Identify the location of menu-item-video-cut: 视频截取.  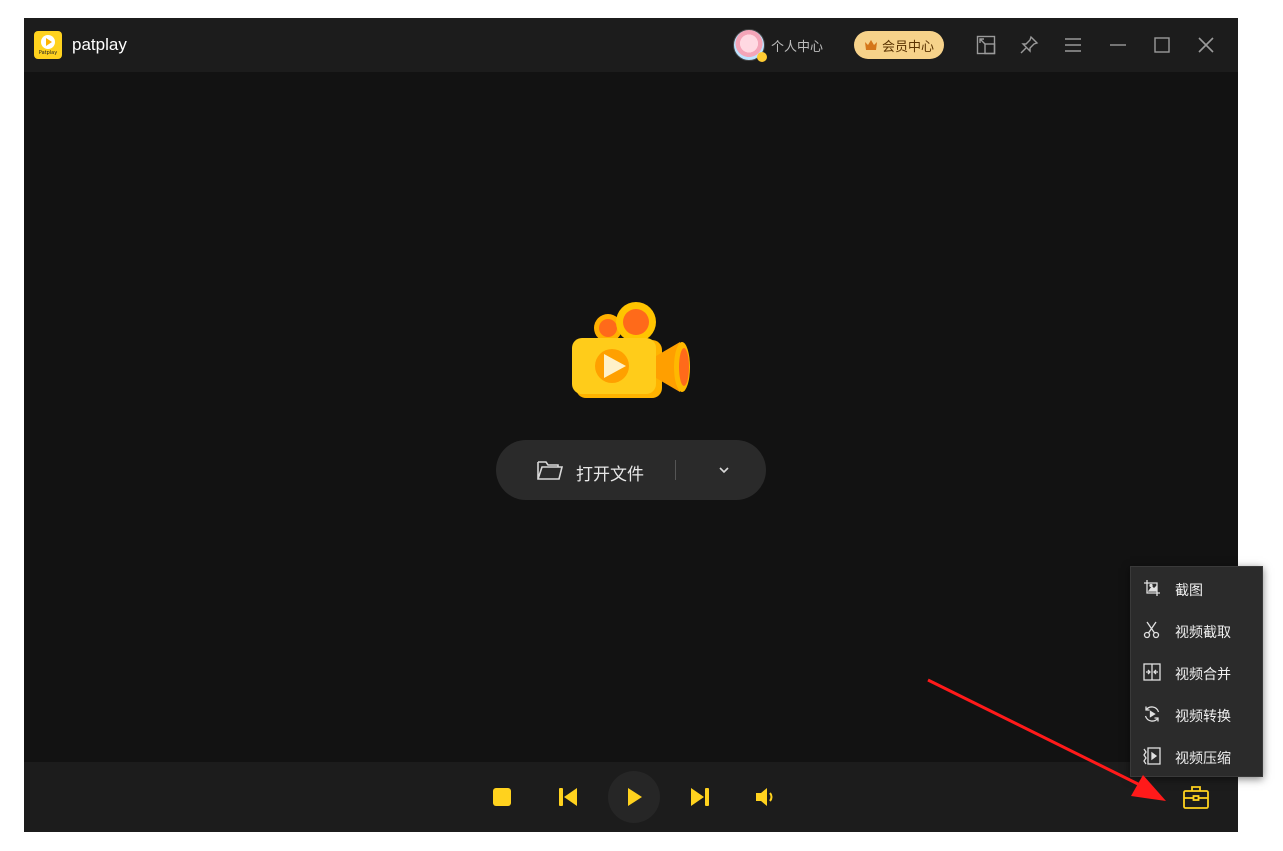
(1197, 630).